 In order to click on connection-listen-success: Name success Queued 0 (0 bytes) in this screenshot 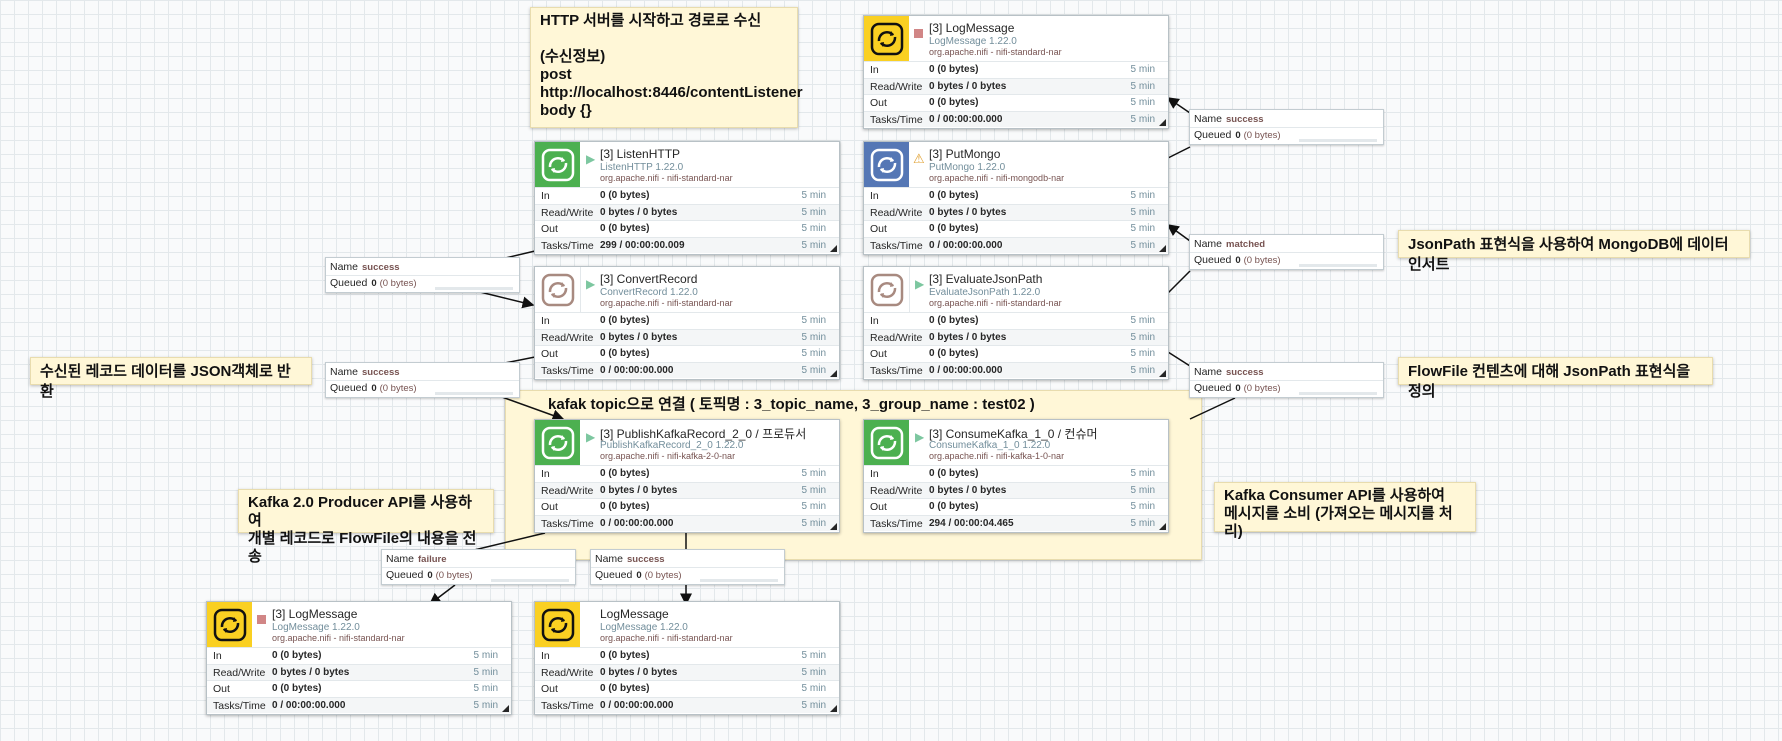, I will do `click(422, 275)`.